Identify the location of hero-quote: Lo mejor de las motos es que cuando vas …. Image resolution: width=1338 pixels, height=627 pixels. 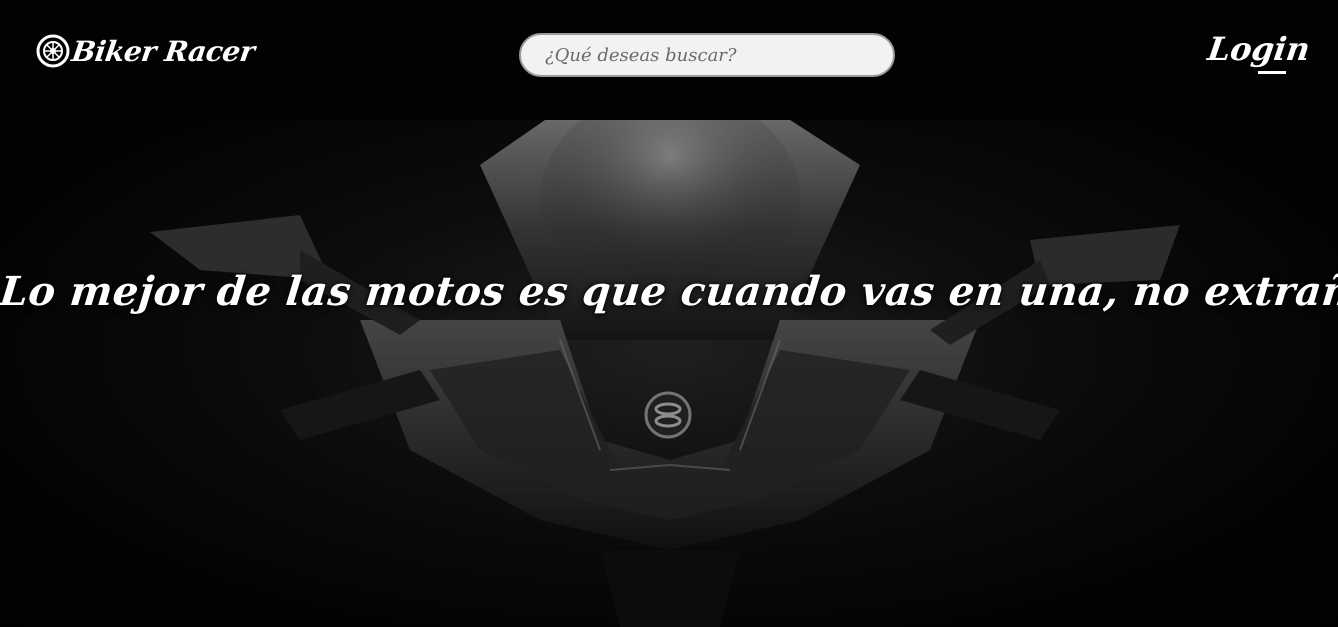
(669, 291).